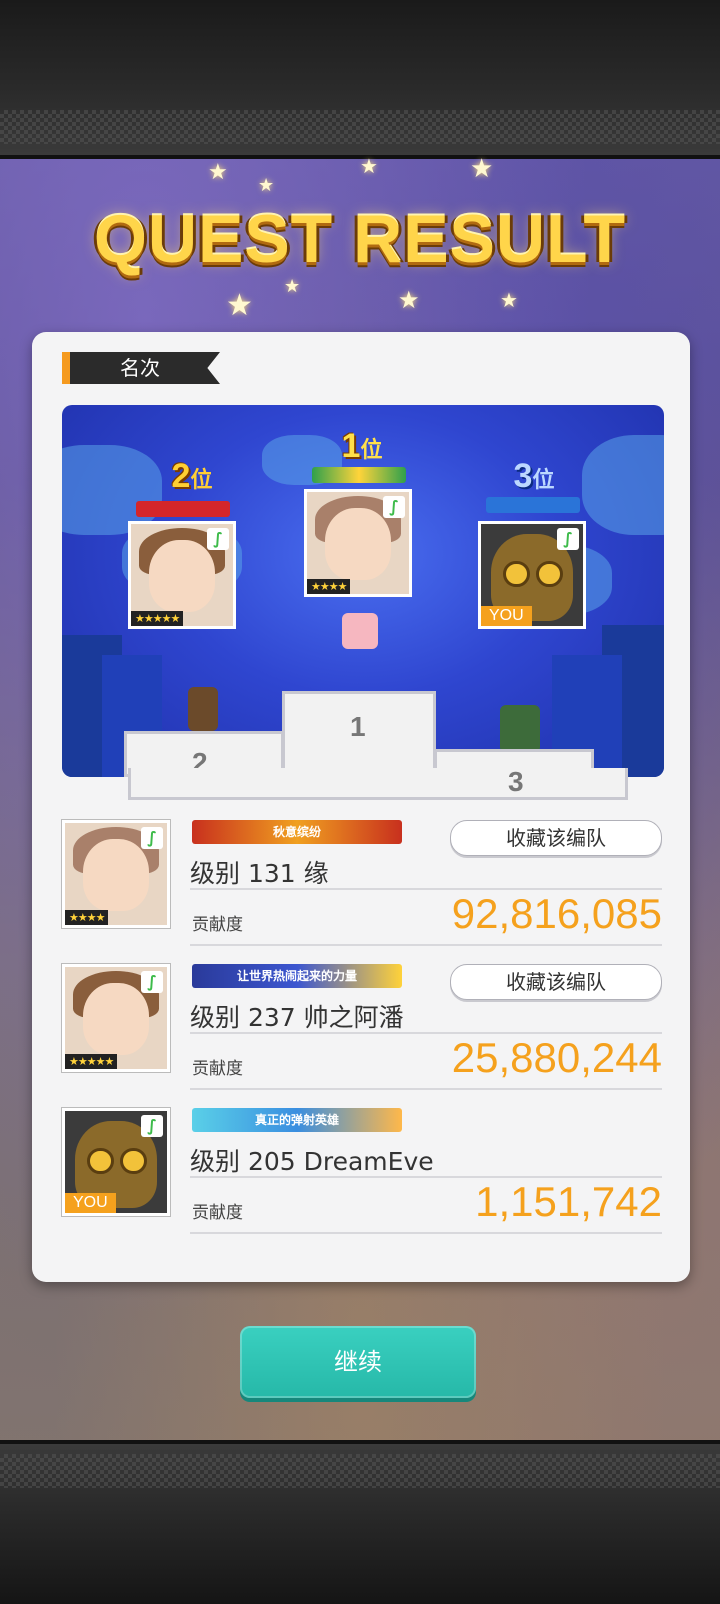  I want to click on podium-base, so click(378, 784).